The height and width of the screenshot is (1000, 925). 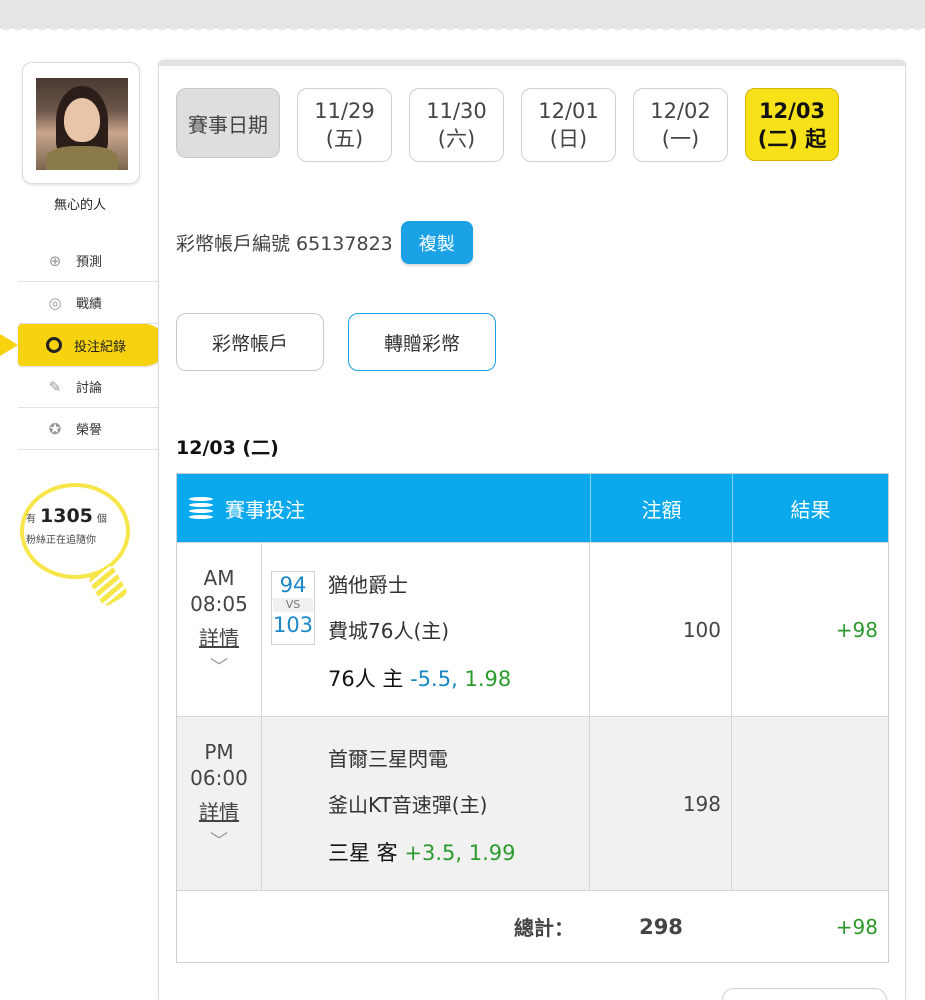 What do you see at coordinates (430, 853) in the screenshot?
I see `pick-line: +3.5` at bounding box center [430, 853].